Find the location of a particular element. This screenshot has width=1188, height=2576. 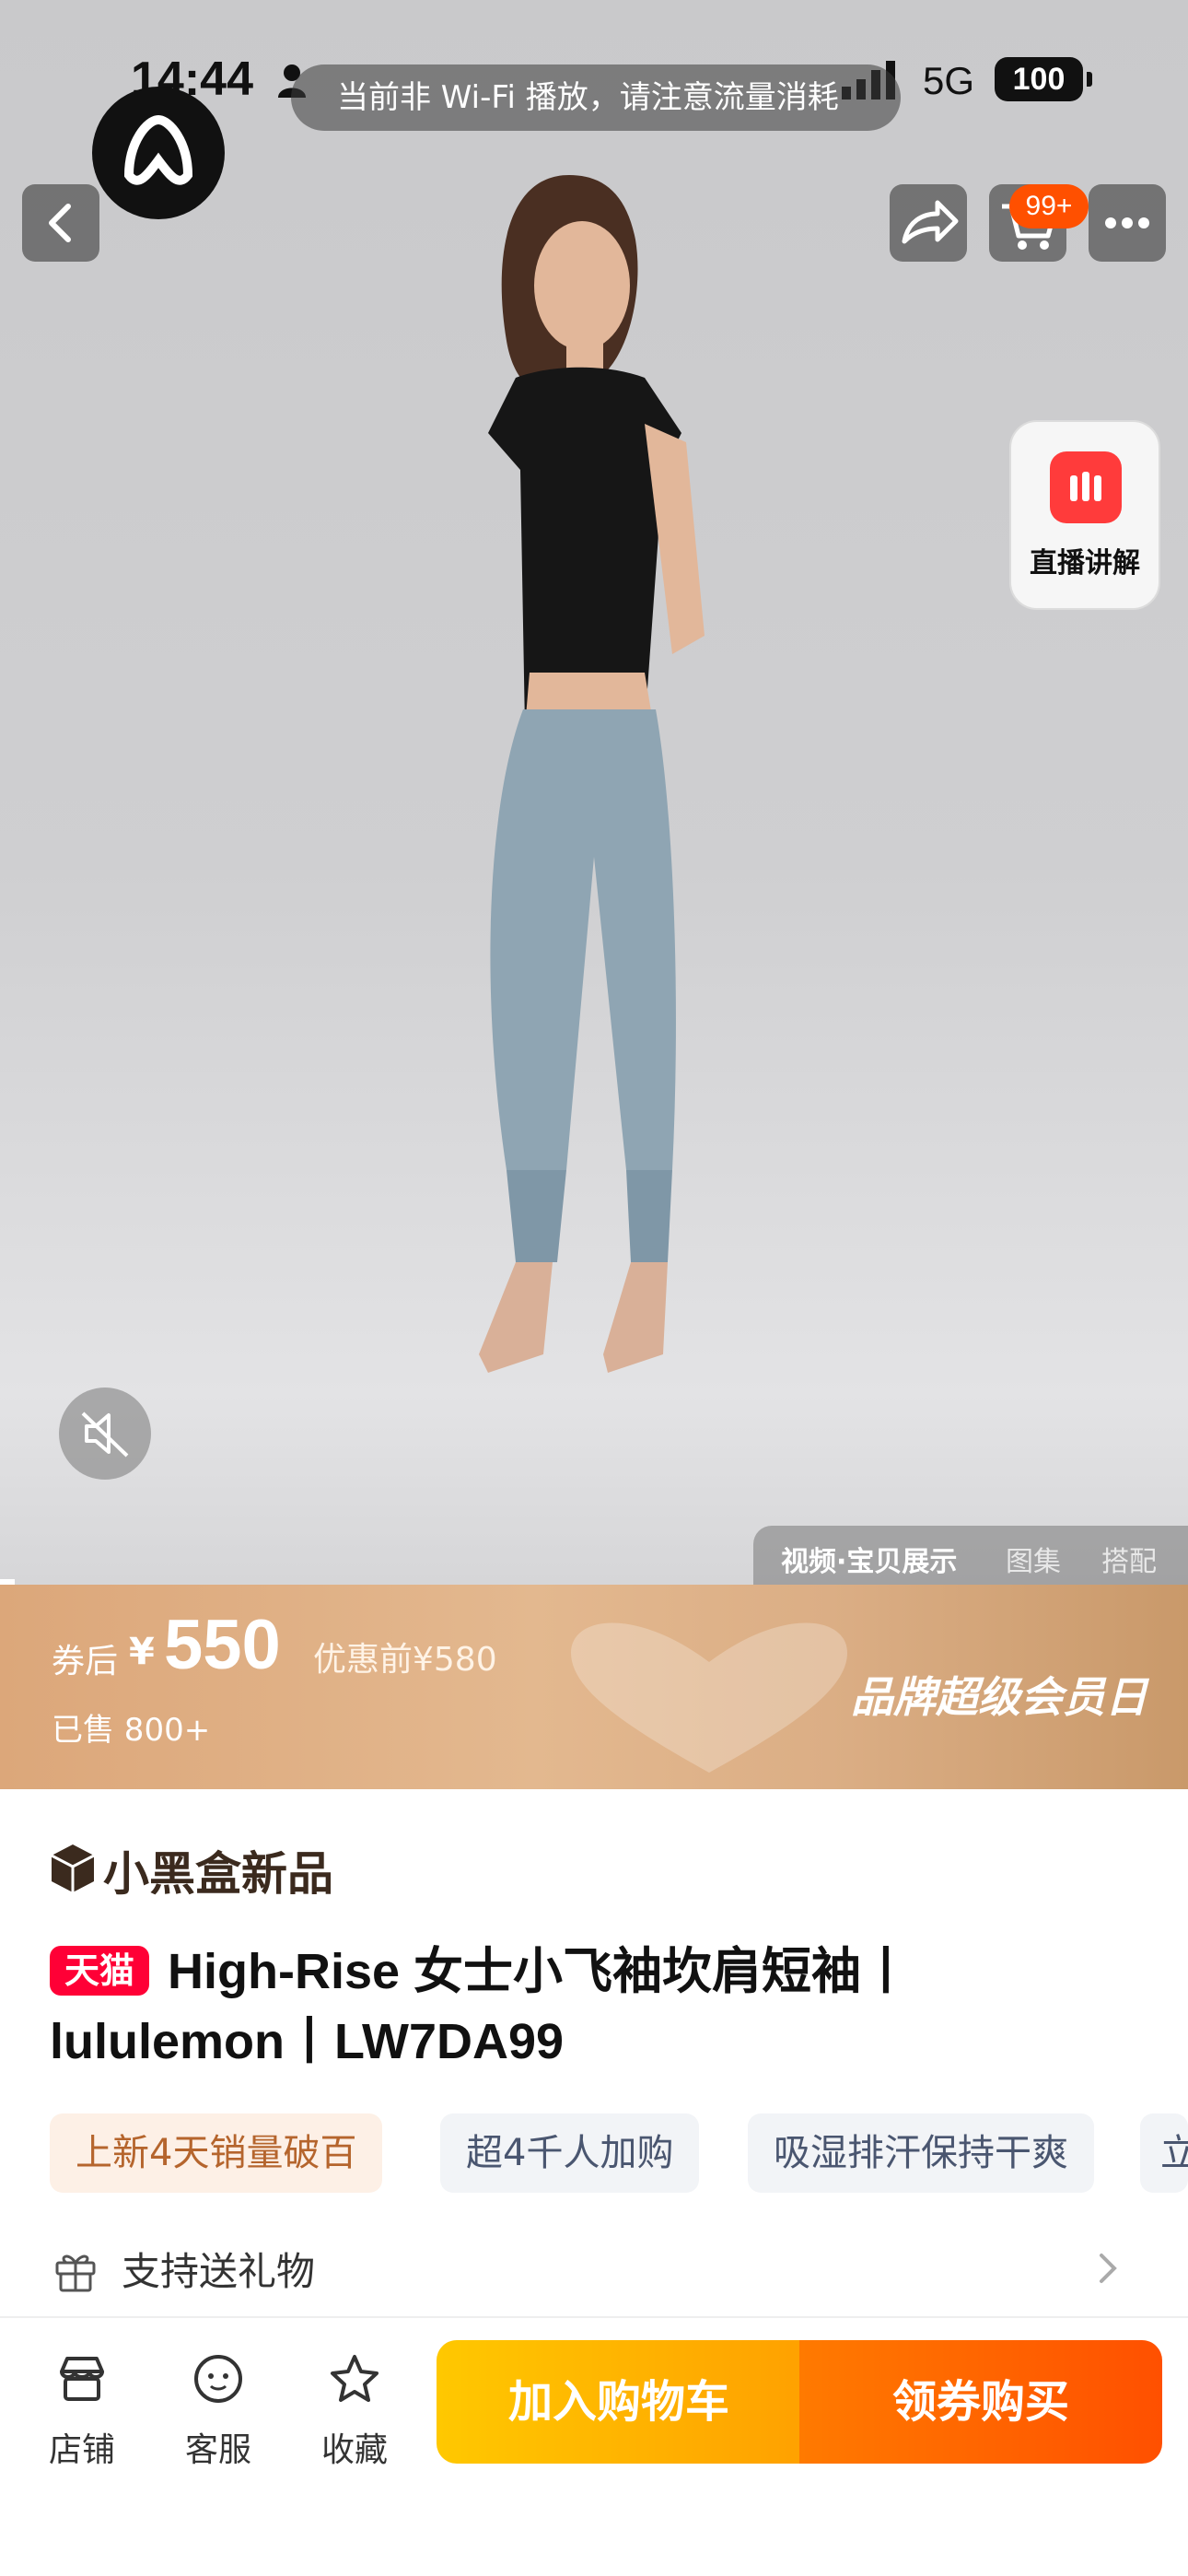

price-banner: 券后 ¥ 550 优惠前¥580 已售 800+ 品牌超级会员日 is located at coordinates (594, 1687).